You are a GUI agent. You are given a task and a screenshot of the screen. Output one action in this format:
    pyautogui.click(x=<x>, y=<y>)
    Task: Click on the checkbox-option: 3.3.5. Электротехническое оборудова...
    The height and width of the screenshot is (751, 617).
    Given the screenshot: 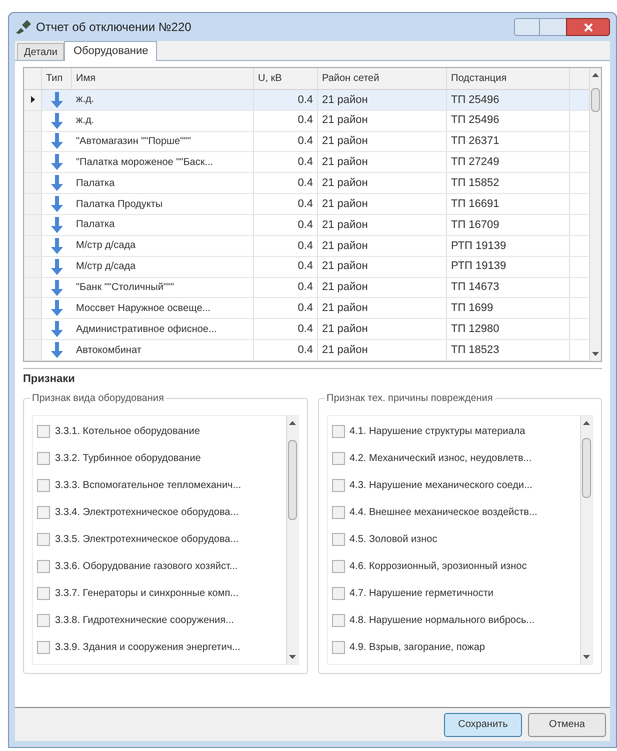 What is the action you would take?
    pyautogui.click(x=159, y=539)
    